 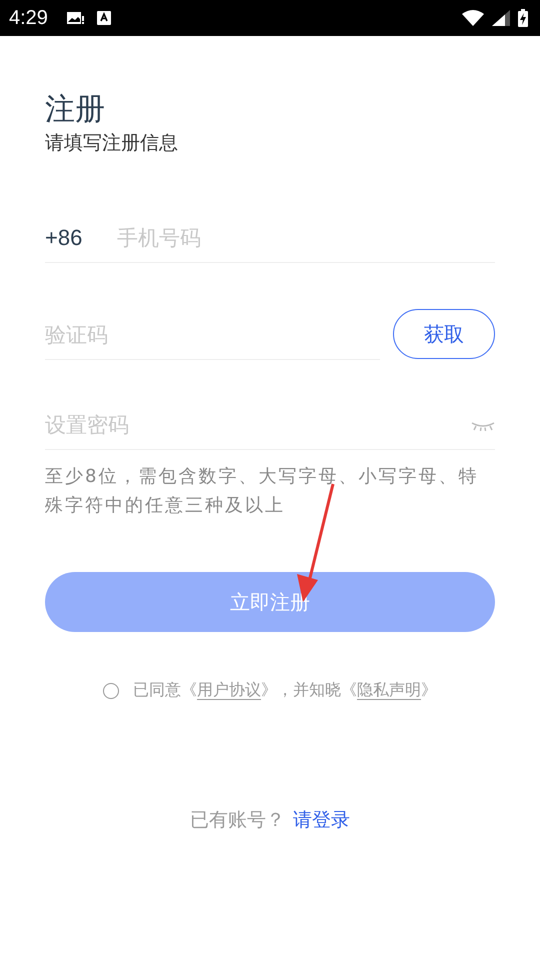 What do you see at coordinates (75, 110) in the screenshot?
I see `page-title: 注册` at bounding box center [75, 110].